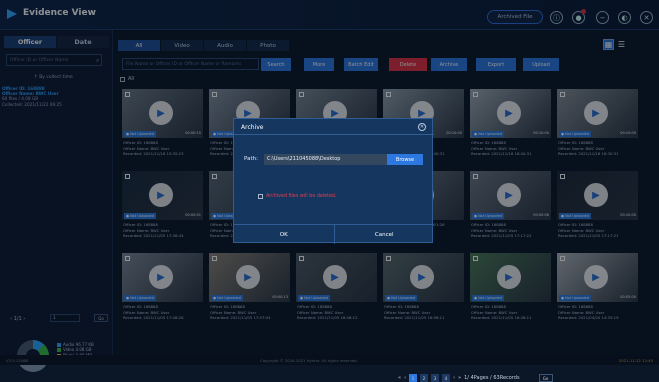 Image resolution: width=659 pixels, height=382 pixels. What do you see at coordinates (545, 378) in the screenshot?
I see `pager-go-button: Go` at bounding box center [545, 378].